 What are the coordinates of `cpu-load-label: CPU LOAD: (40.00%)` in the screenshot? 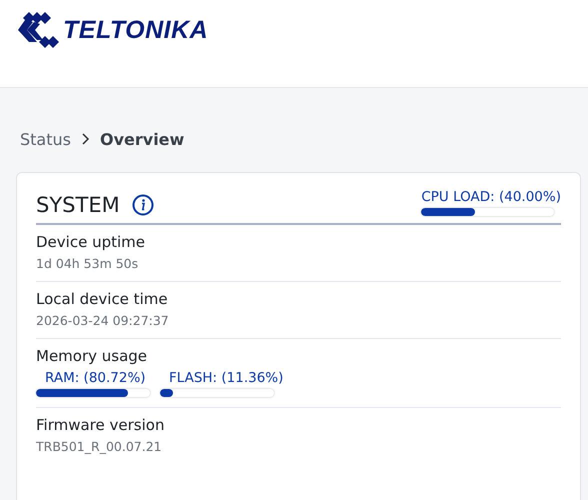 It's located at (491, 196).